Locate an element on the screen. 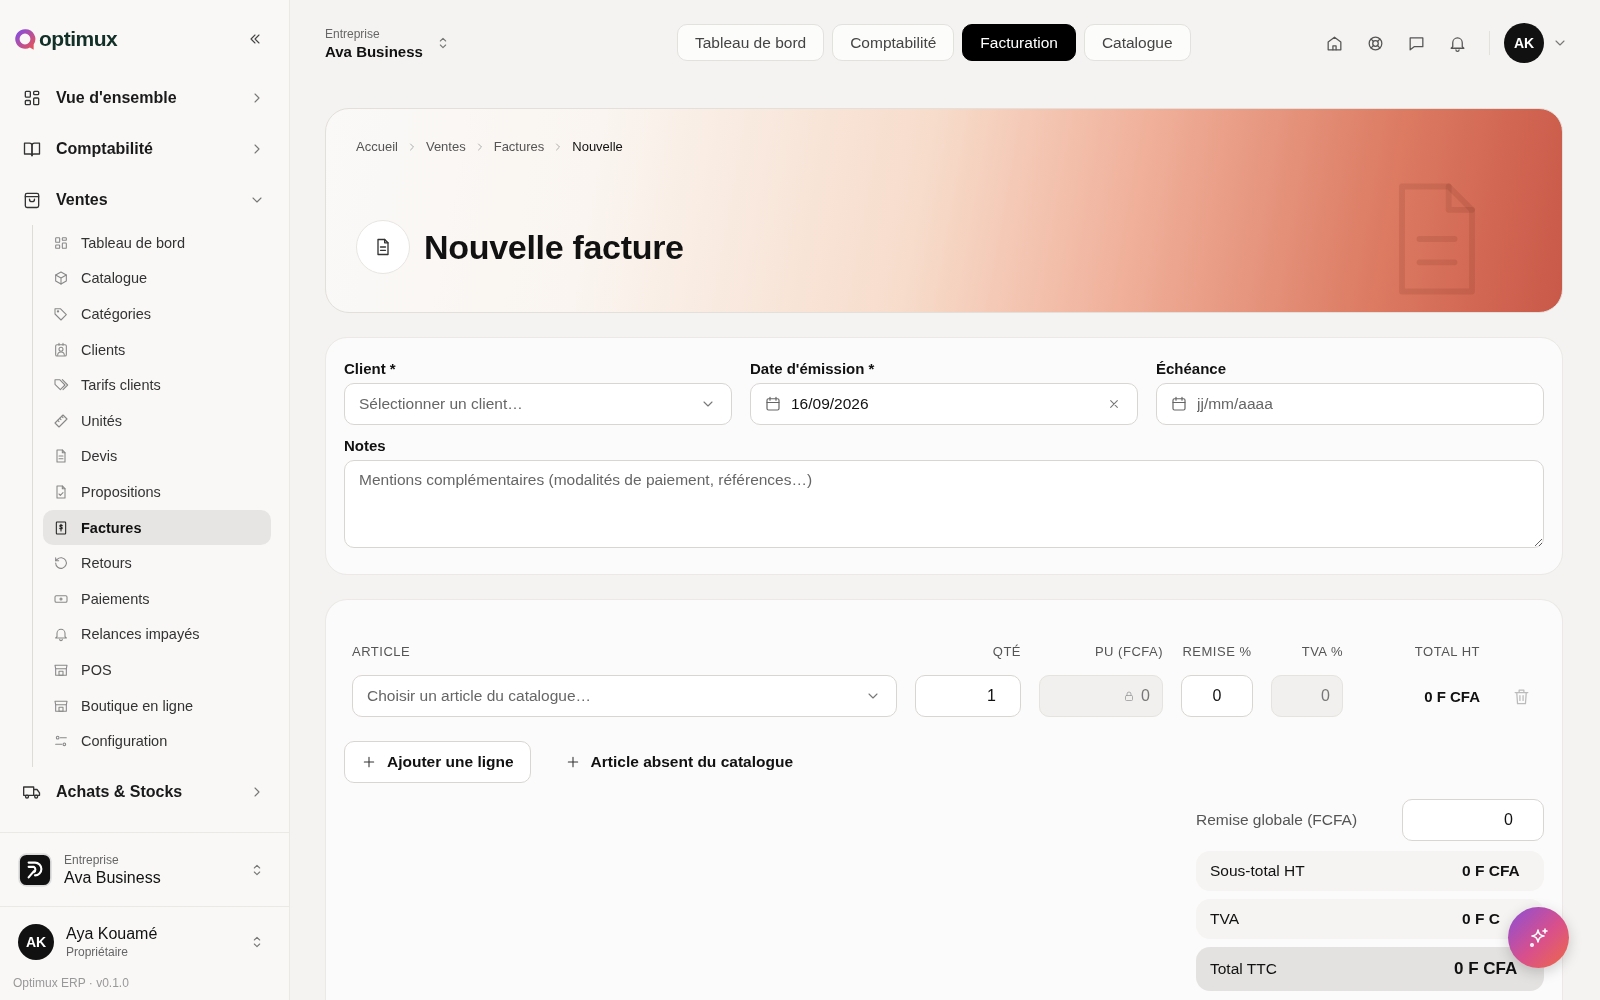 This screenshot has height=1000, width=1600. user-switcher: AK Aya Kouamé Propriétaire is located at coordinates (144, 941).